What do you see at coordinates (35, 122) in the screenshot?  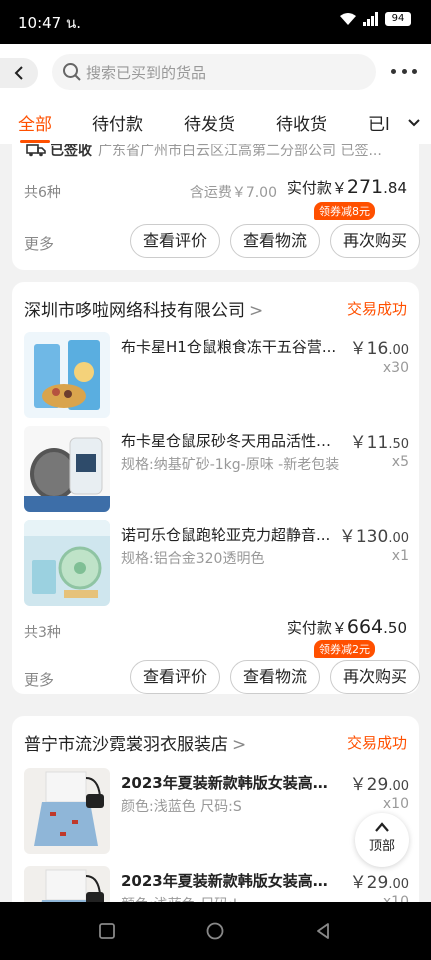 I see `tab-all: 全部` at bounding box center [35, 122].